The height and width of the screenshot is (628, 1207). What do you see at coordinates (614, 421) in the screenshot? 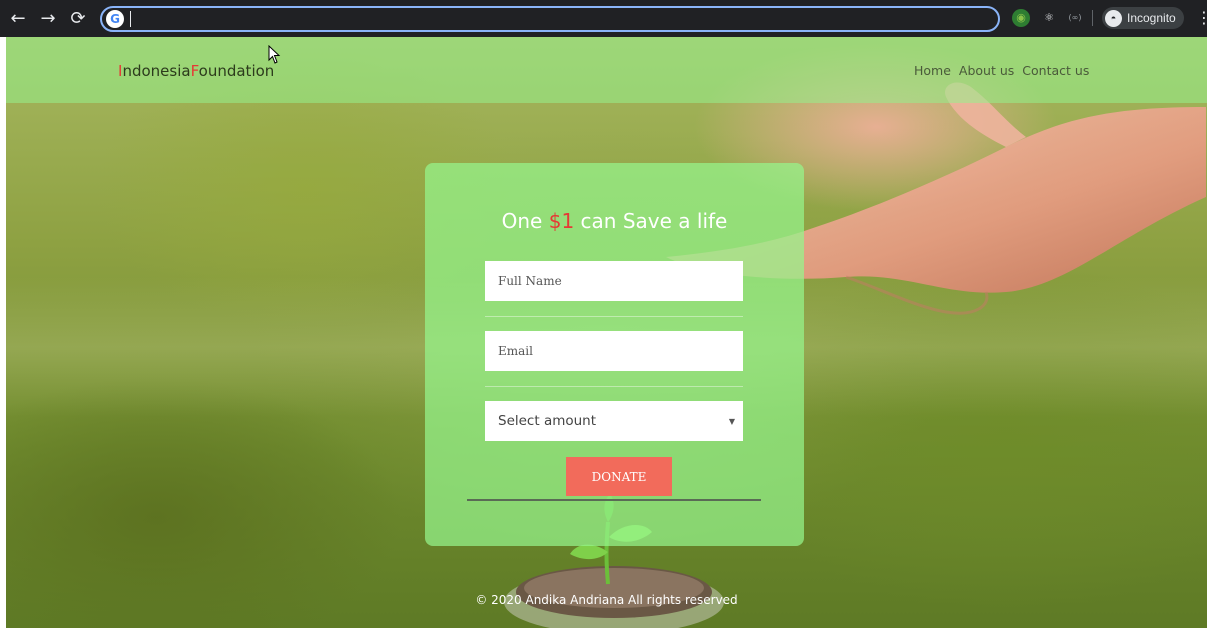
I see `amount-select: Select amount ▼` at bounding box center [614, 421].